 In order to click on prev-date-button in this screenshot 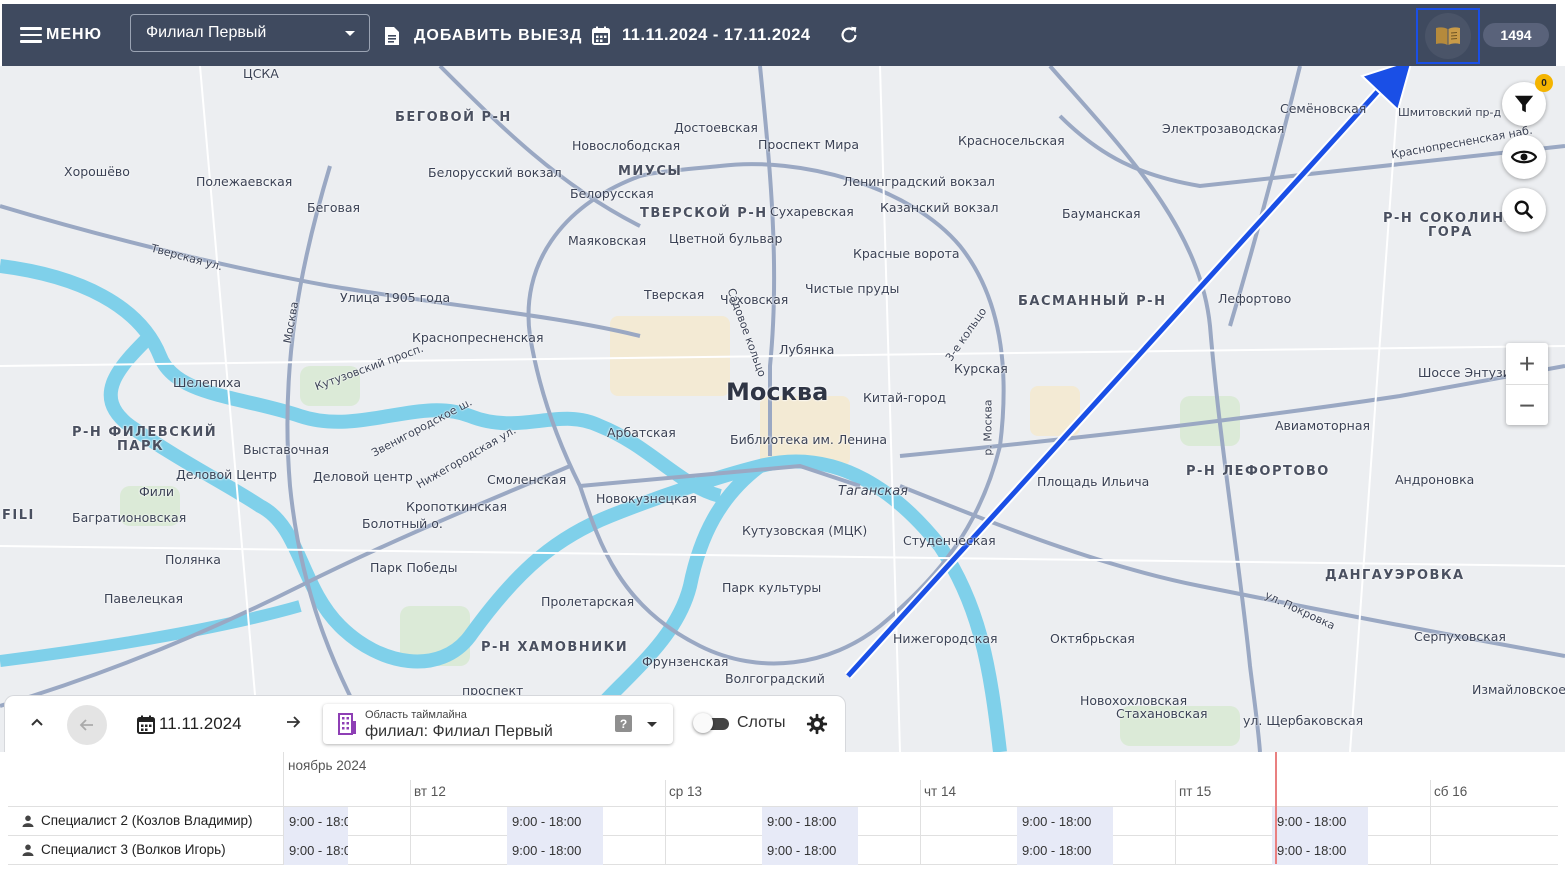, I will do `click(87, 725)`.